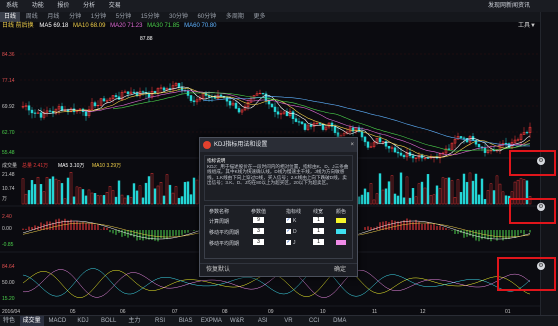 The height and width of the screenshot is (326, 558). What do you see at coordinates (288, 220) in the screenshot?
I see `line-k-checkbox: ✓` at bounding box center [288, 220].